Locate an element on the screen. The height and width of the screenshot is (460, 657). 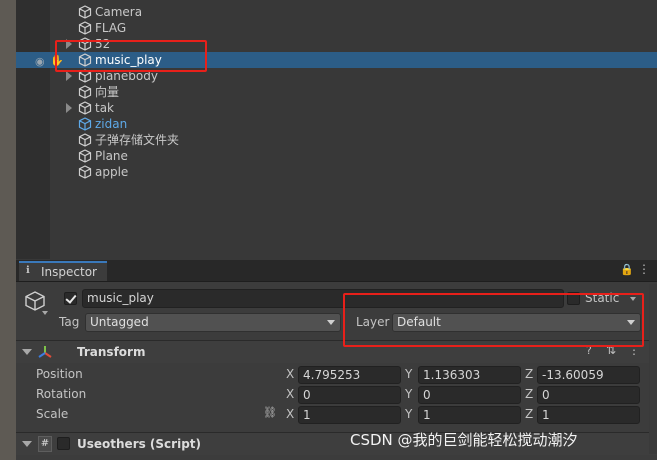
hierarchy-item: FLAG is located at coordinates (336, 28).